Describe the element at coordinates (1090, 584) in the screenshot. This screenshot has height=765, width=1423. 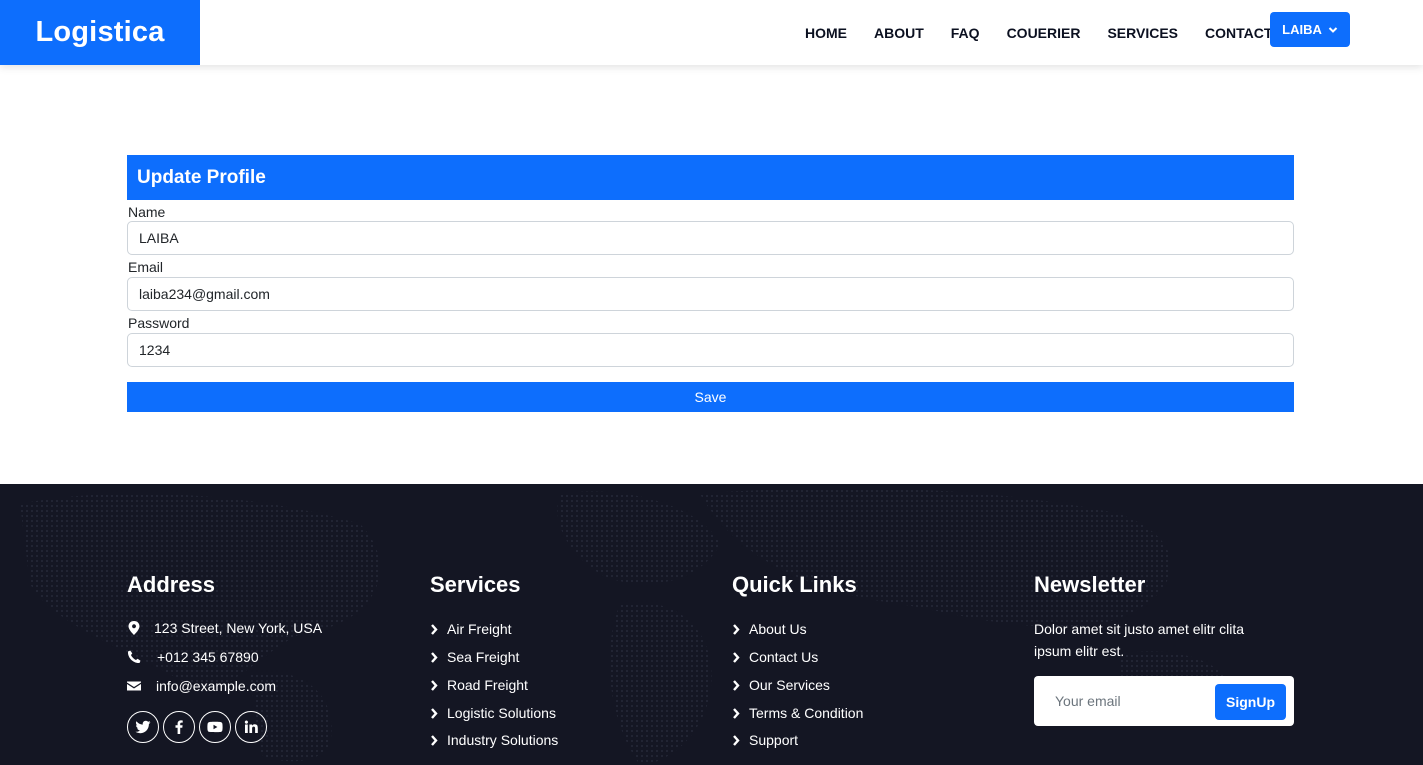
I see `footer-newsletter-title: Newsletter` at that location.